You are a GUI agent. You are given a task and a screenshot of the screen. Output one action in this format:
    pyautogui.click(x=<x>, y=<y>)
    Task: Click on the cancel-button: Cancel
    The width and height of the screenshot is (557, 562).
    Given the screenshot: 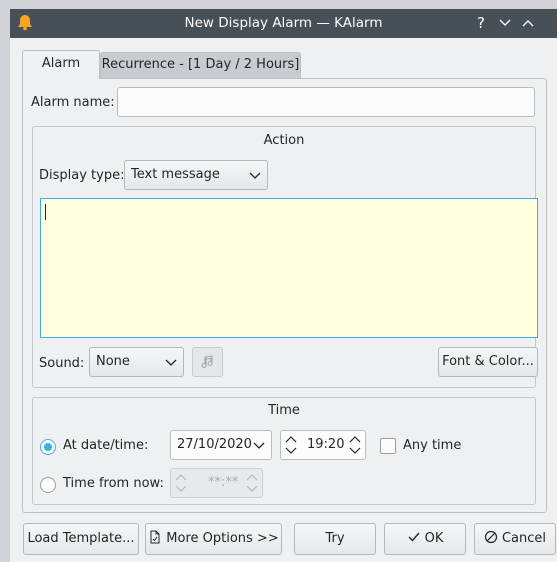 What is the action you would take?
    pyautogui.click(x=515, y=539)
    